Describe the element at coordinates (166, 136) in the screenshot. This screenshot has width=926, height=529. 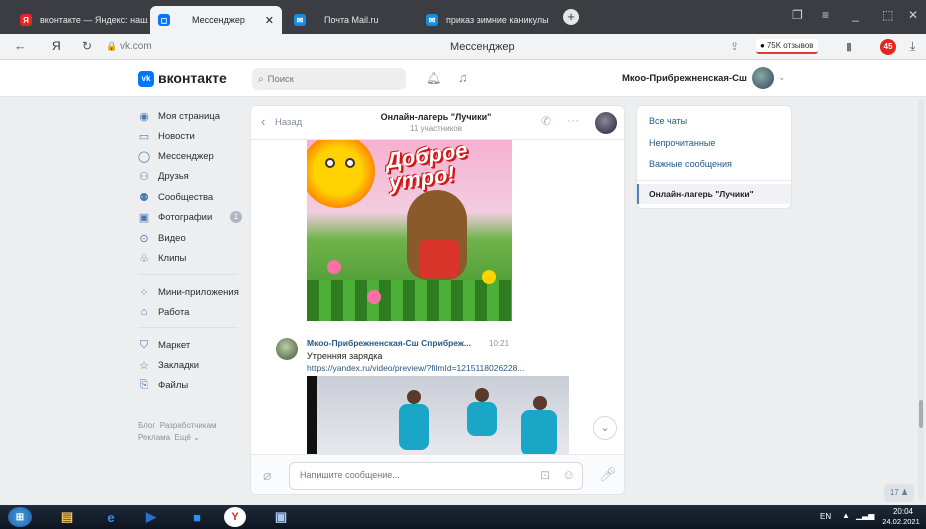
I see `menu-item-news: ▭ Новости` at that location.